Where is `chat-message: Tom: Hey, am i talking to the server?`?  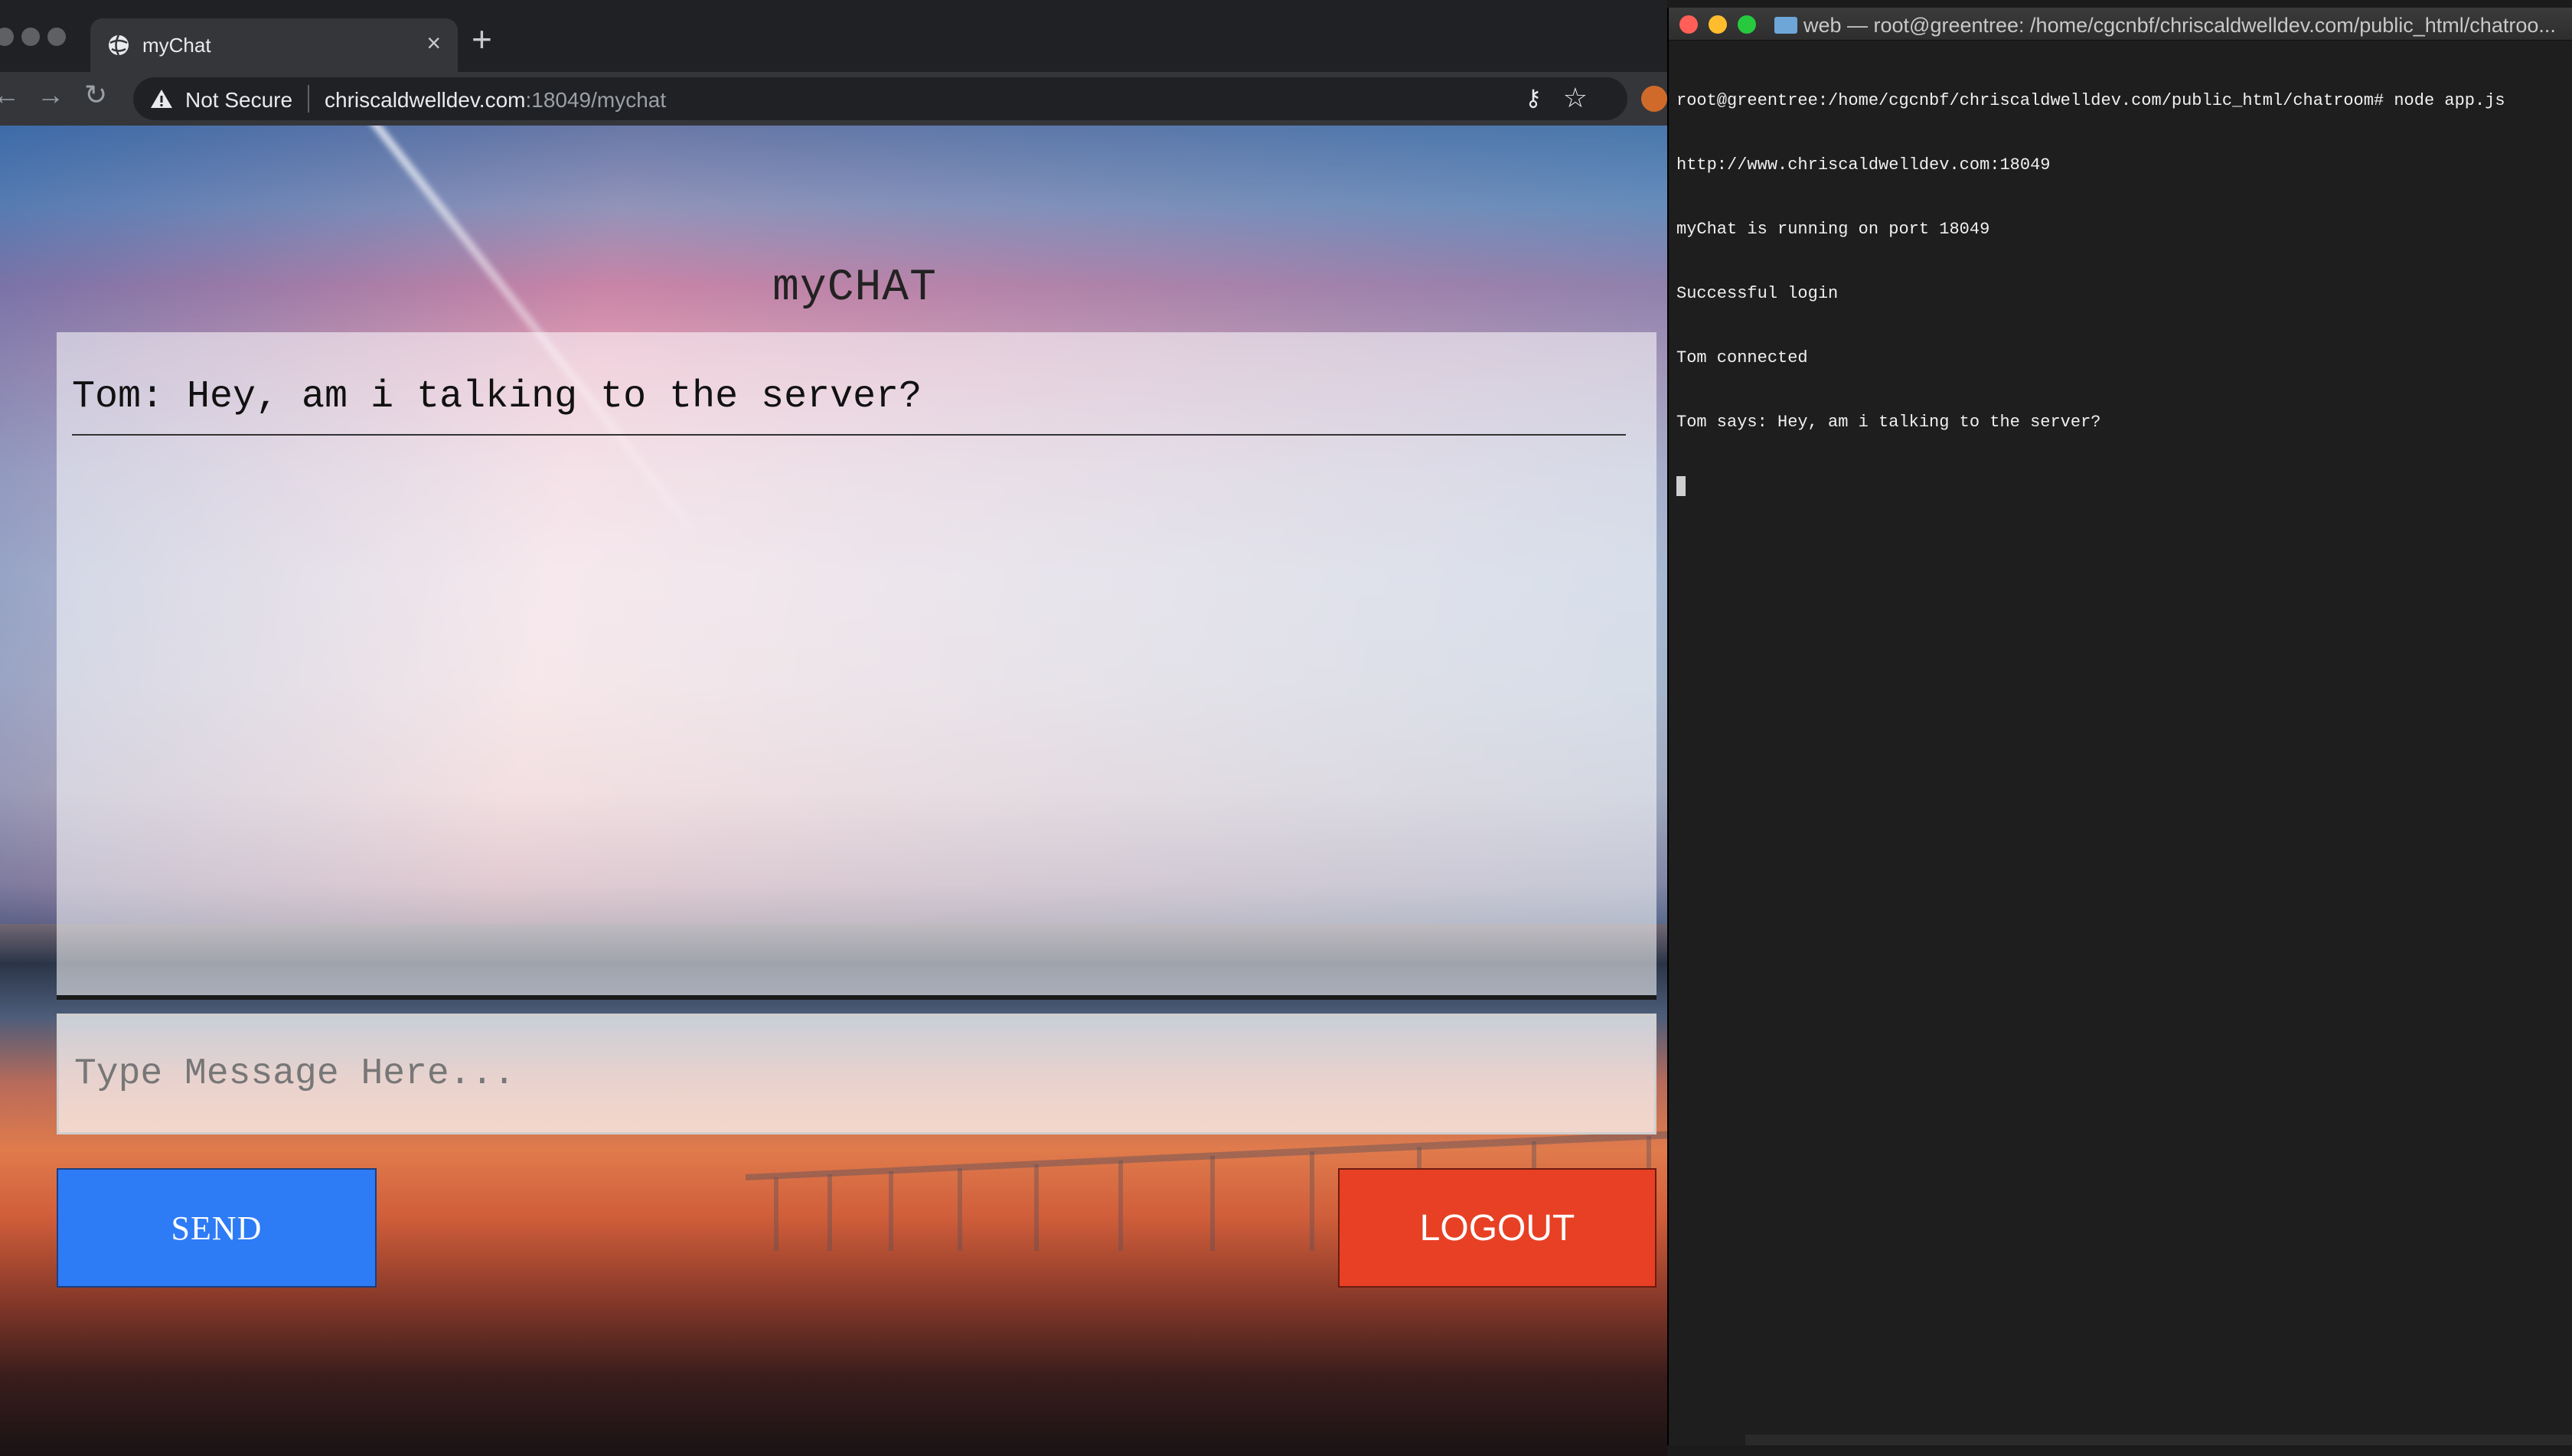
chat-message: Tom: Hey, am i talking to the server? is located at coordinates (849, 405).